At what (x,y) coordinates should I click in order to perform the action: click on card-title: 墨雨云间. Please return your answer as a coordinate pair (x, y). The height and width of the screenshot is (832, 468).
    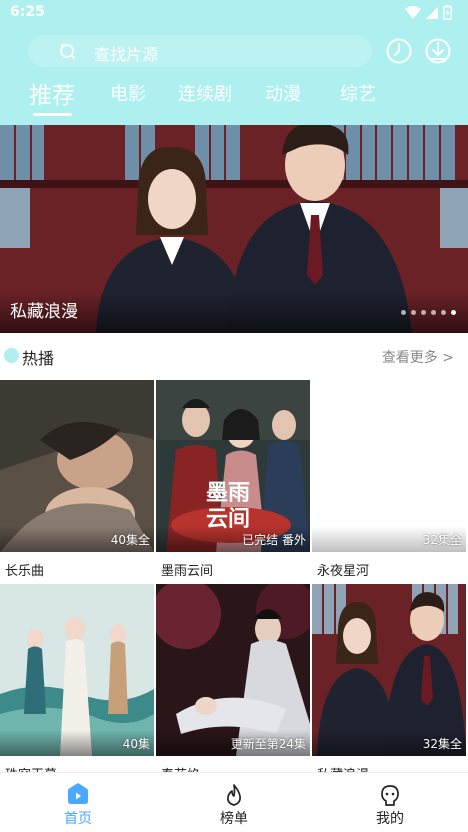
    Looking at the image, I should click on (187, 571).